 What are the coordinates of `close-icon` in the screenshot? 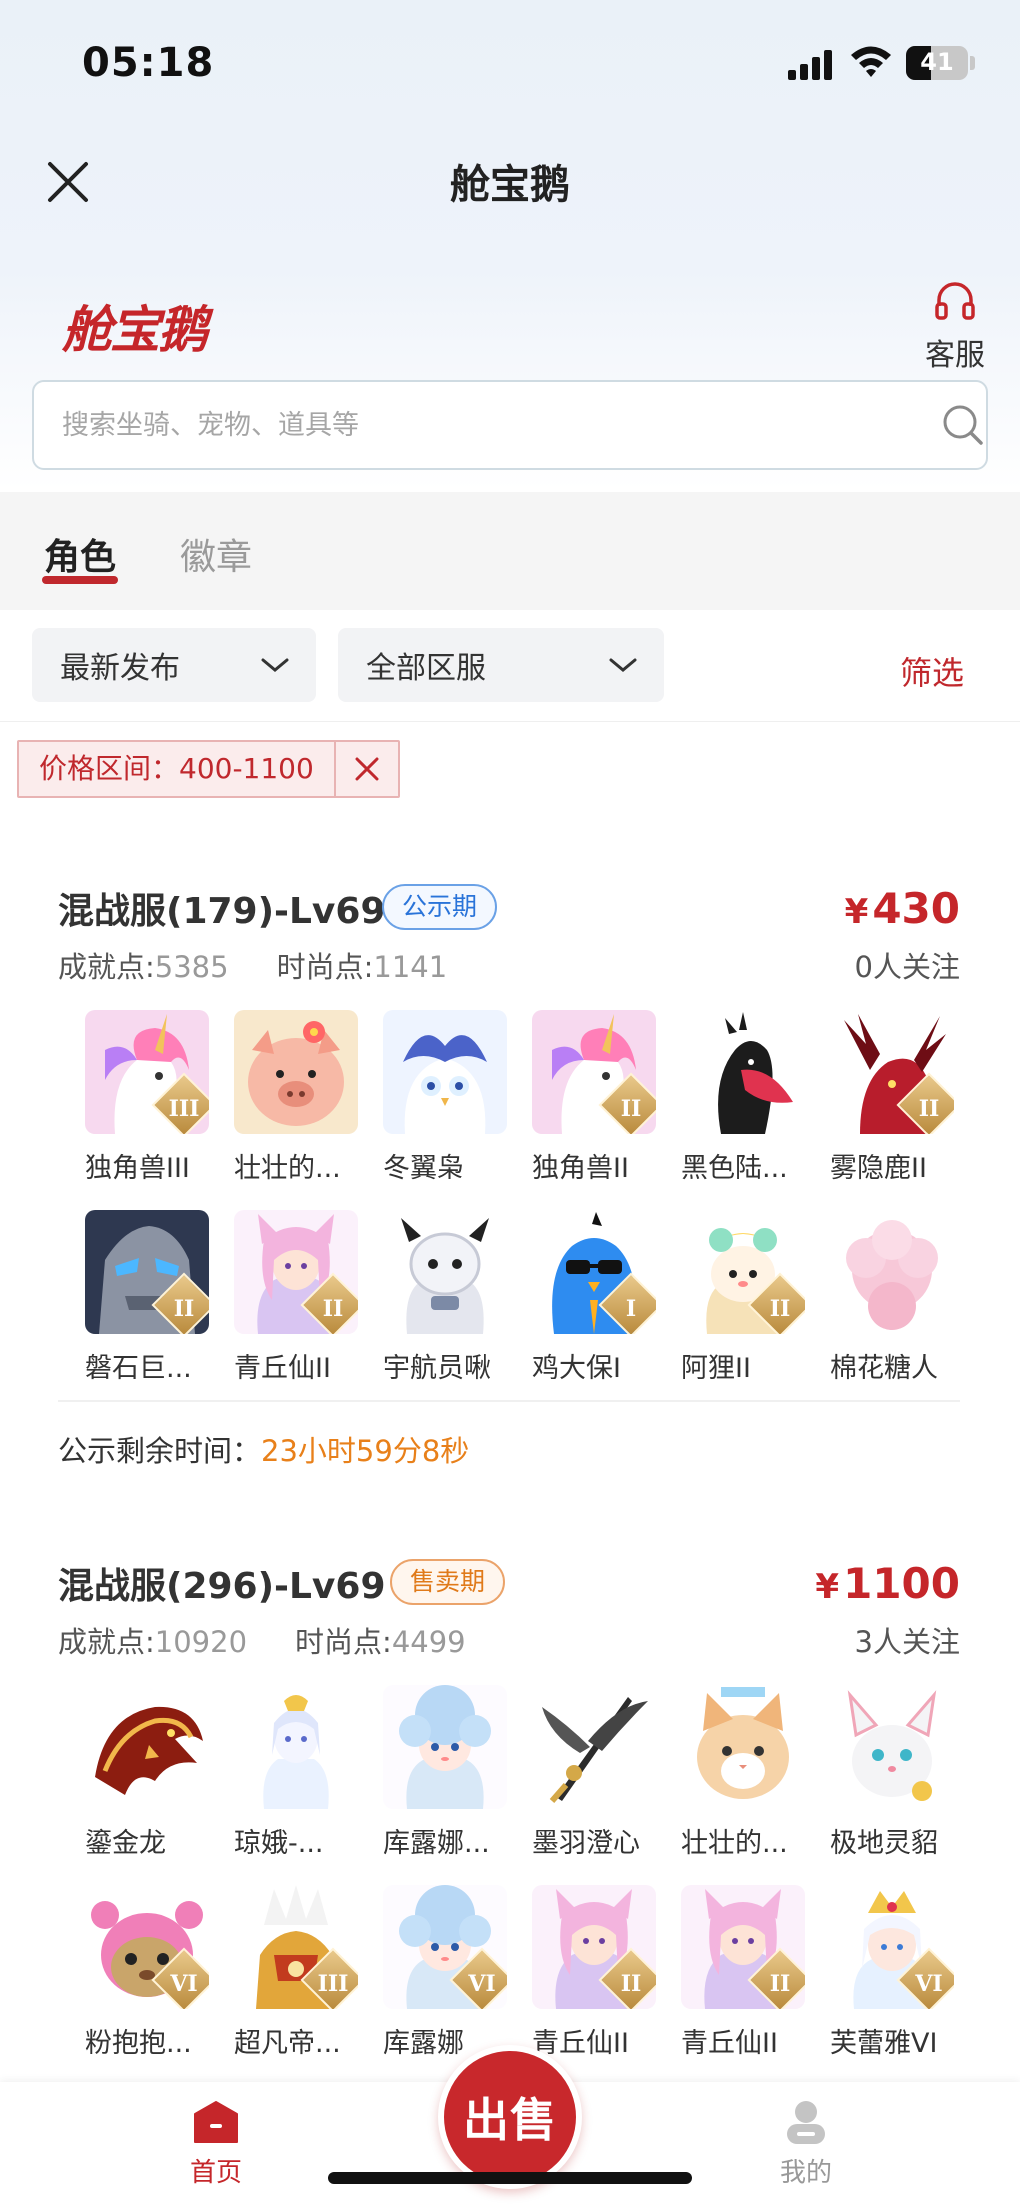 It's located at (367, 769).